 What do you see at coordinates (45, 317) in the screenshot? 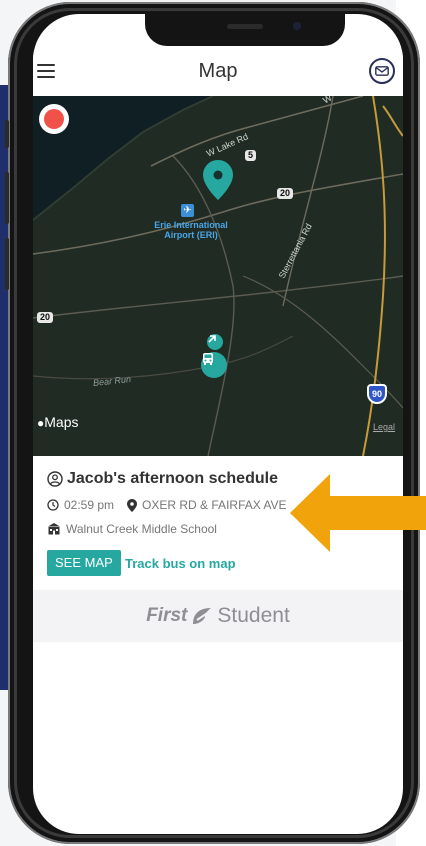
I see `route-20-shield-west: 20` at bounding box center [45, 317].